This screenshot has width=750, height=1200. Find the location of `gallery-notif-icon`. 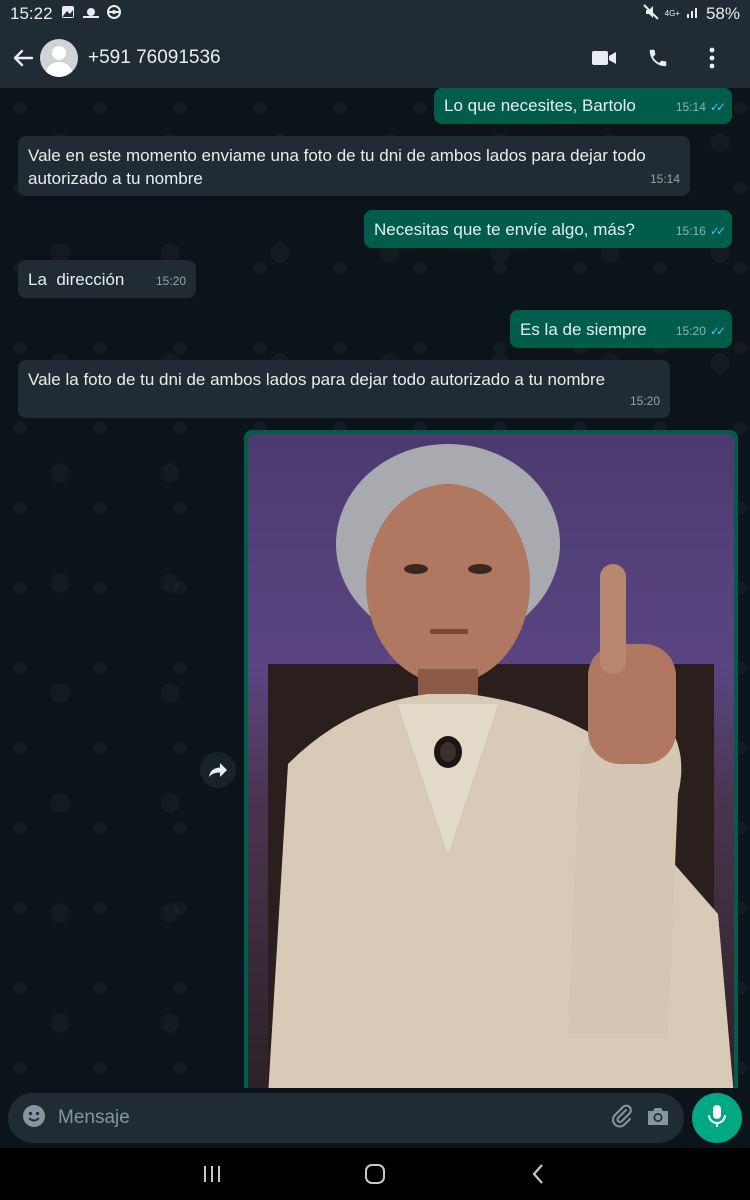

gallery-notif-icon is located at coordinates (68, 14).